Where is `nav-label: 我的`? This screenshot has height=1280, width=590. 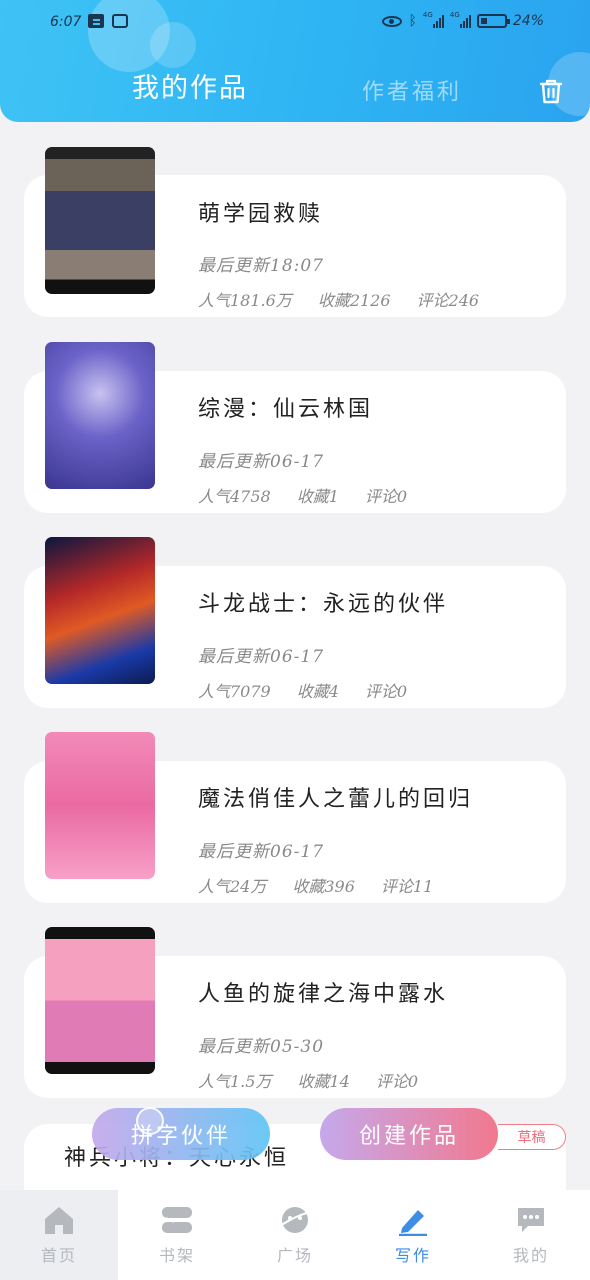 nav-label: 我的 is located at coordinates (530, 1255).